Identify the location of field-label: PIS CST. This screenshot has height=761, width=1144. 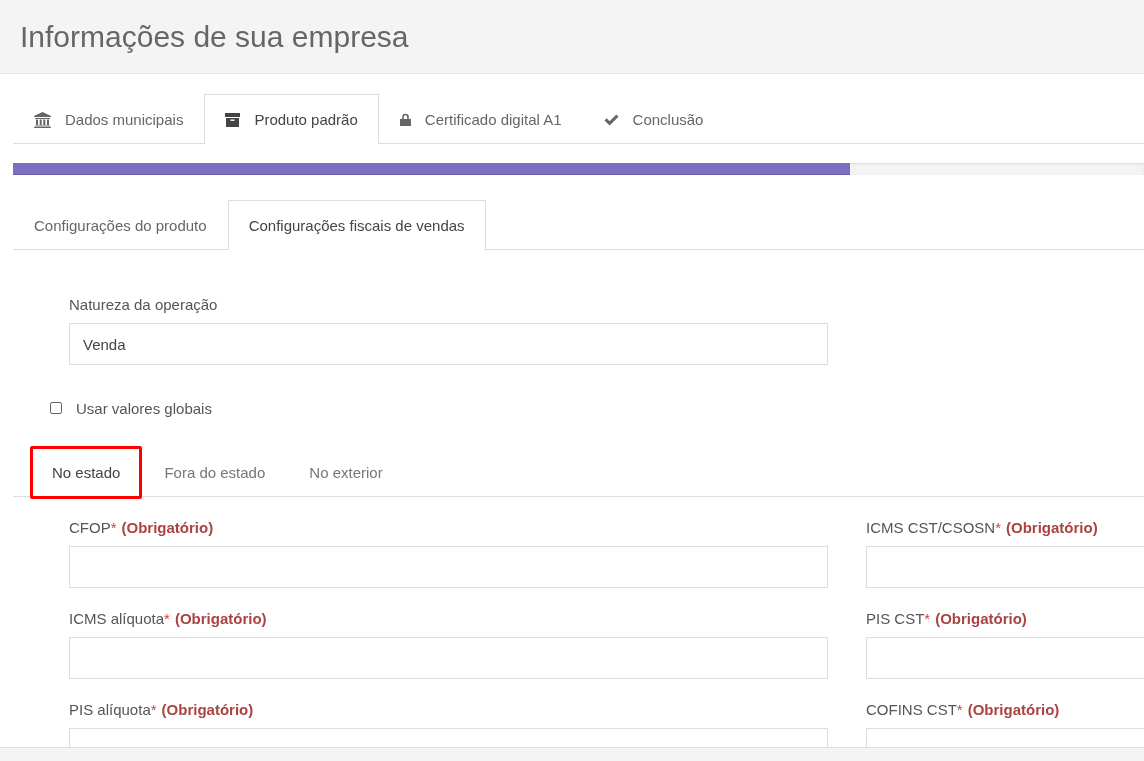
(895, 618).